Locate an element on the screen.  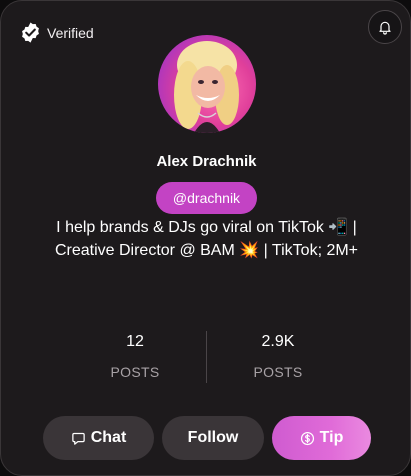
bell-icon is located at coordinates (385, 28).